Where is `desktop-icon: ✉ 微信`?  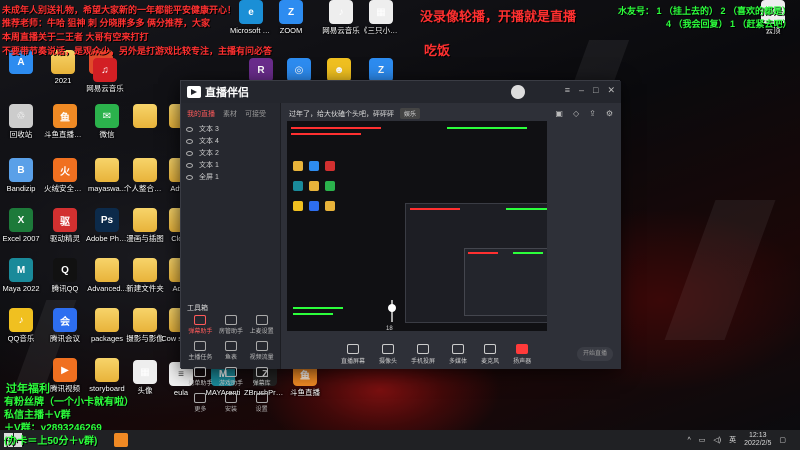
desktop-icon: ✉ 微信 is located at coordinates (107, 127).